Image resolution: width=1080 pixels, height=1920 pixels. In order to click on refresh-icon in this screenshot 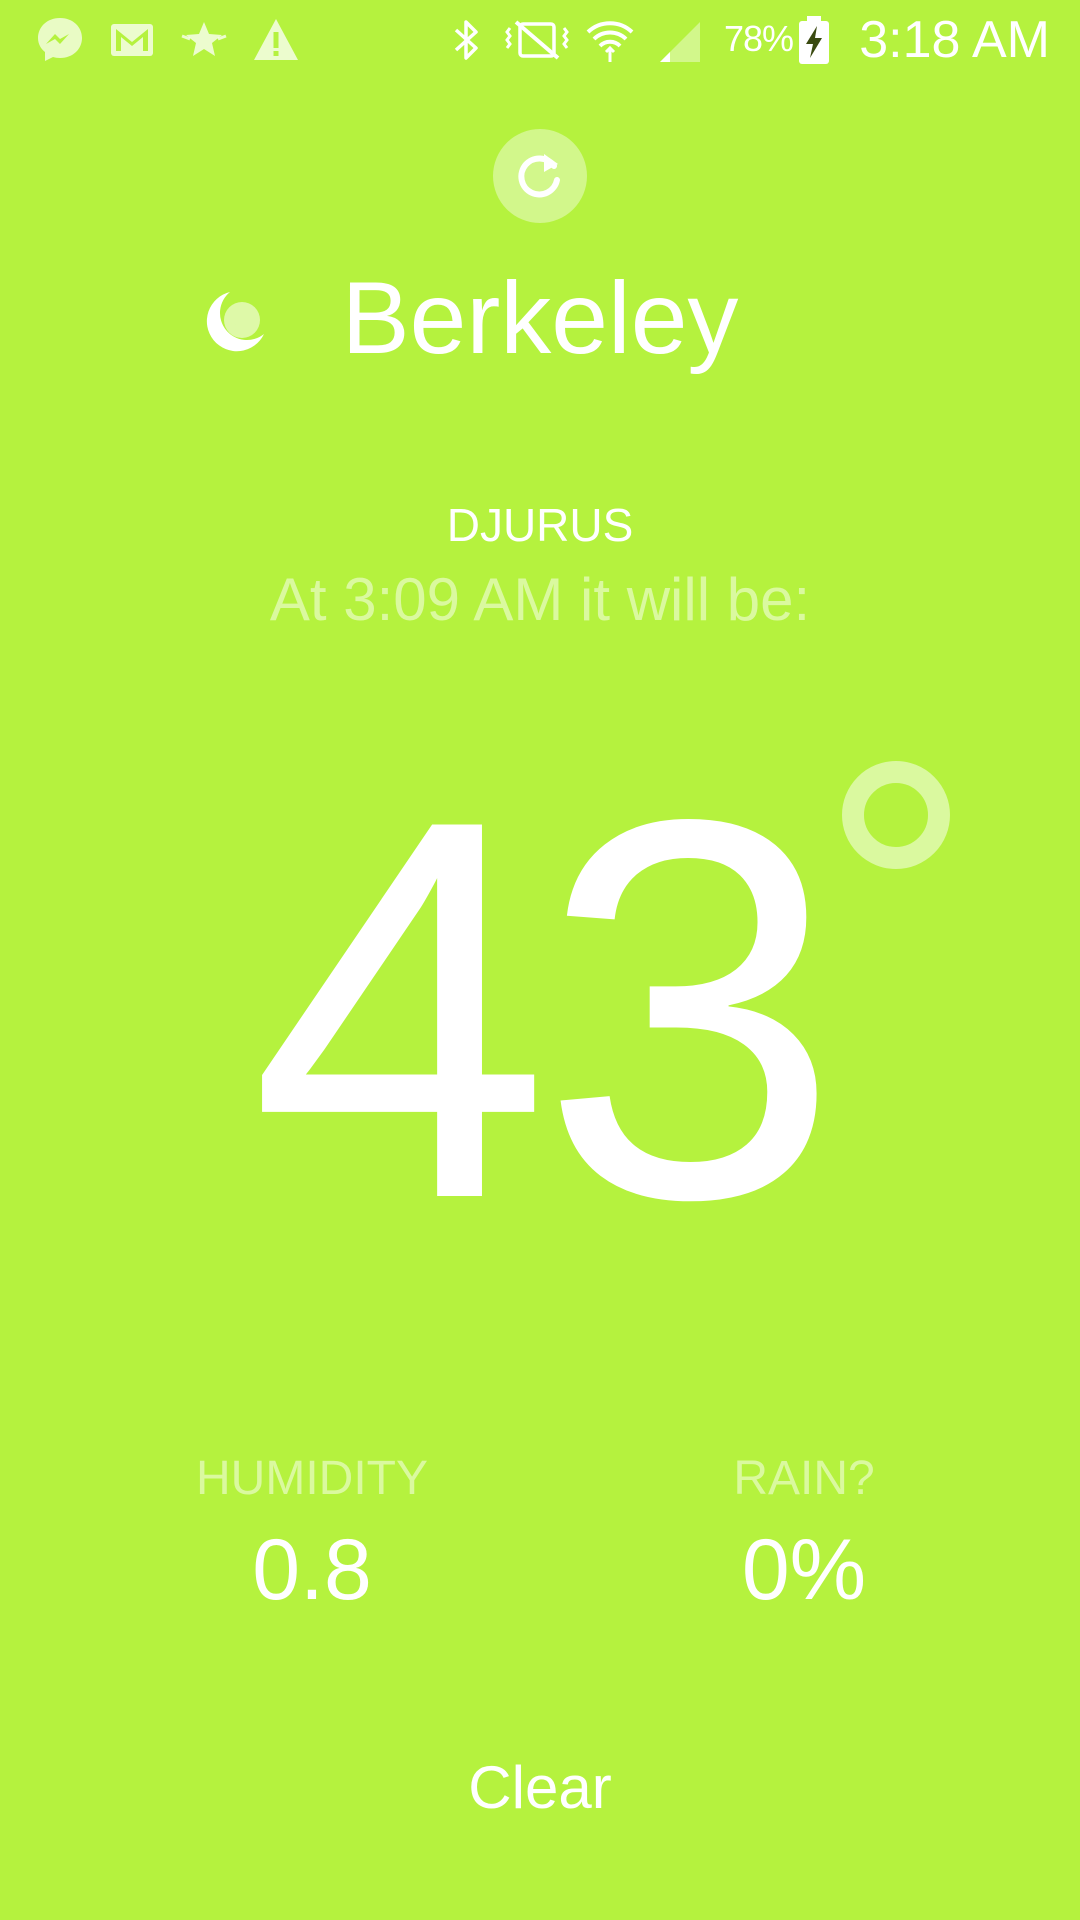, I will do `click(539, 176)`.